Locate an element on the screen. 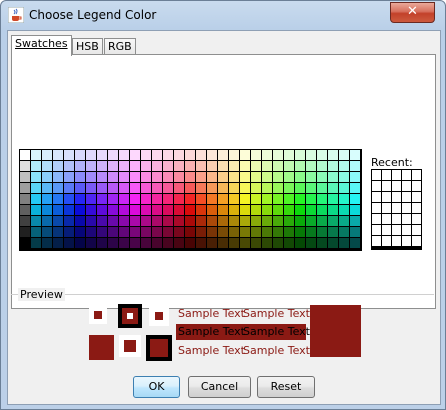 Image resolution: width=446 pixels, height=410 pixels. close-button: ✕ is located at coordinates (412, 12).